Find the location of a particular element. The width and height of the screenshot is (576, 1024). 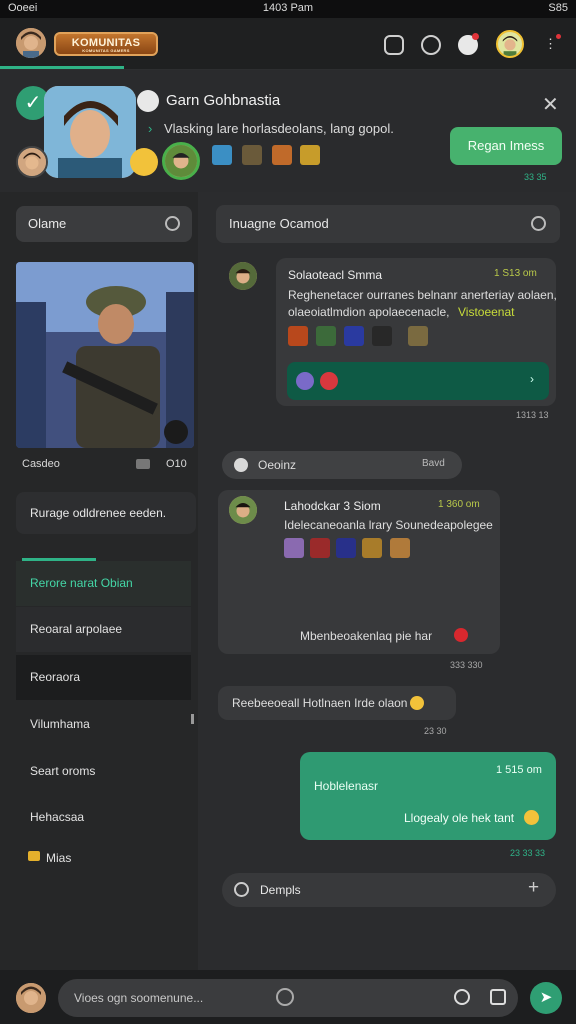

msg2-text-line2: Mbenbeoakenlaq pie har is located at coordinates (366, 636).